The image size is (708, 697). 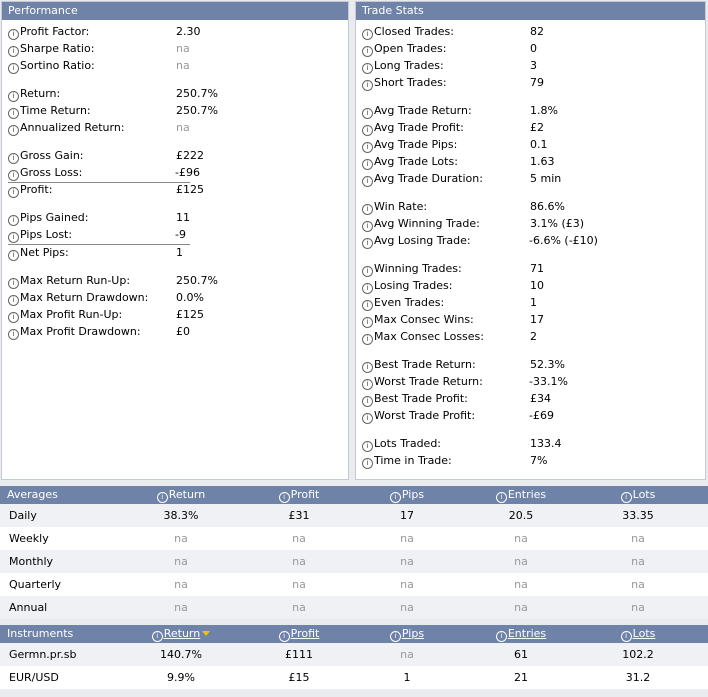 What do you see at coordinates (354, 538) in the screenshot?
I see `table-row: Weekly na na na na na` at bounding box center [354, 538].